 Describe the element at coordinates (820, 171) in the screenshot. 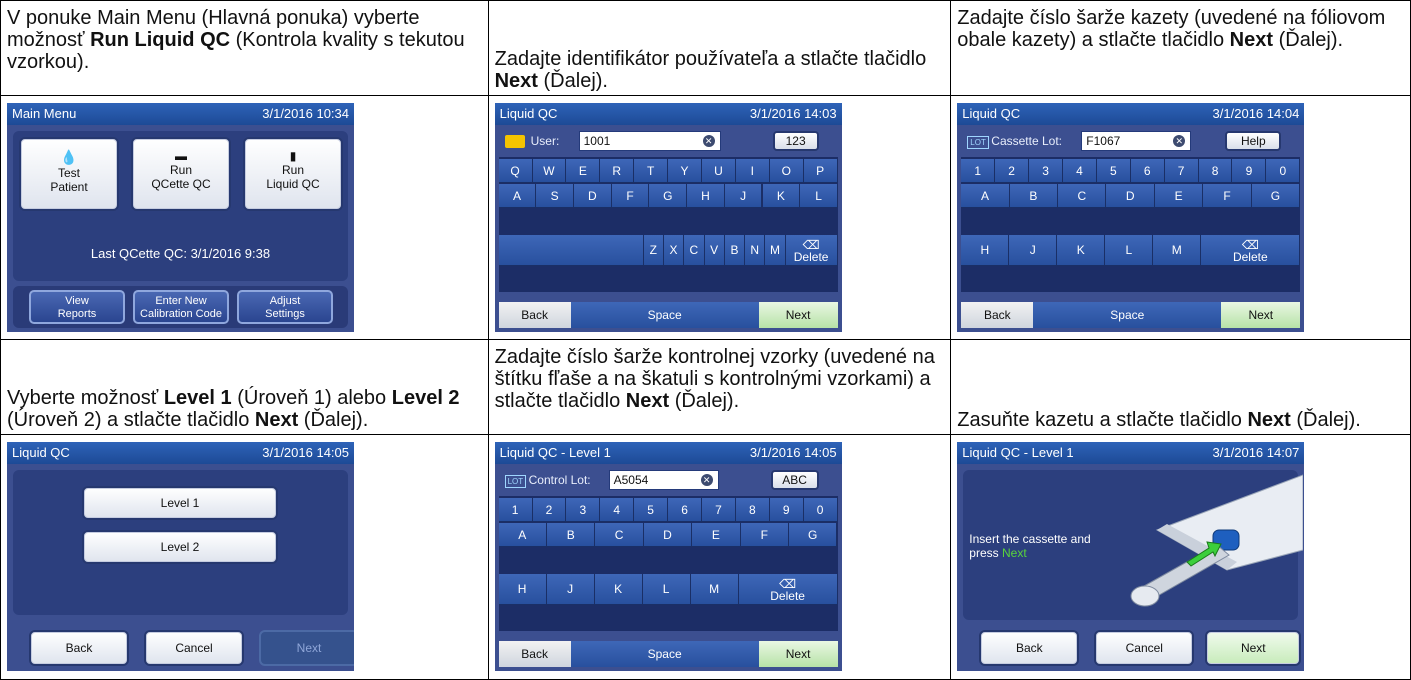

I see `key-p: P` at that location.